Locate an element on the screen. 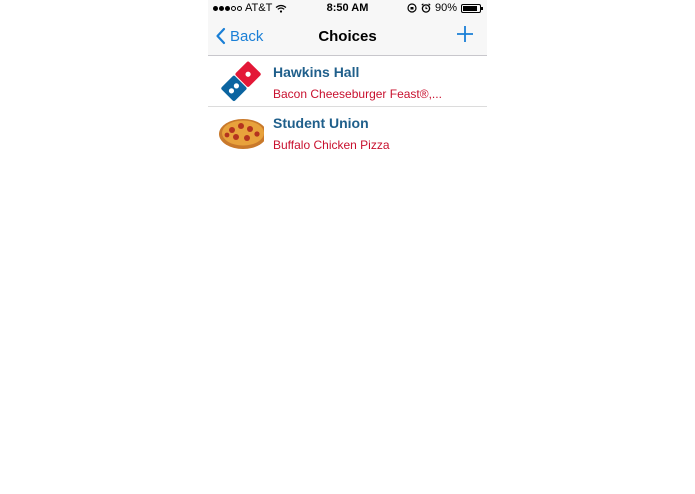 The height and width of the screenshot is (494, 695). add-button is located at coordinates (465, 36).